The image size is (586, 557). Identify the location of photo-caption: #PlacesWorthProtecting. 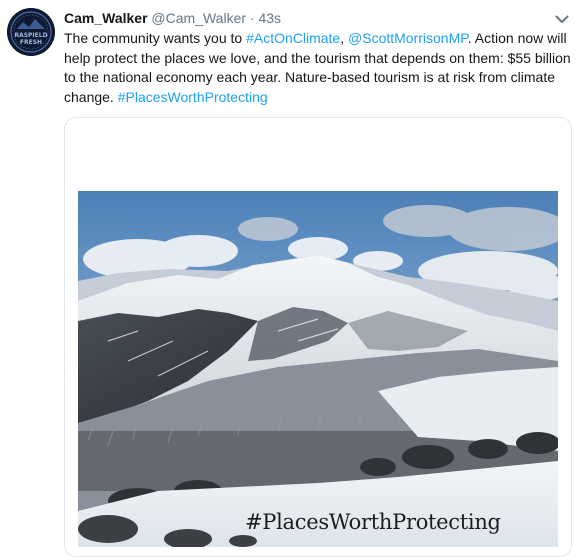
(373, 522).